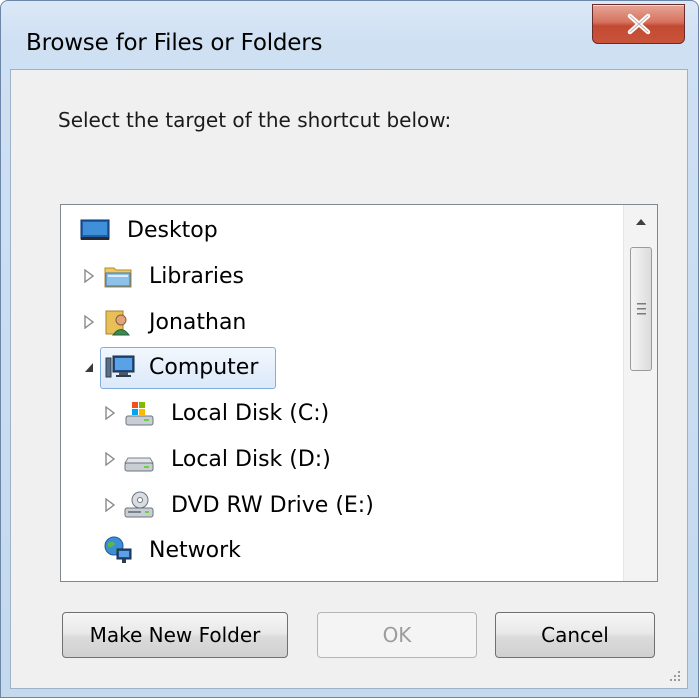 Image resolution: width=699 pixels, height=698 pixels. Describe the element at coordinates (117, 323) in the screenshot. I see `user-folder-icon` at that location.